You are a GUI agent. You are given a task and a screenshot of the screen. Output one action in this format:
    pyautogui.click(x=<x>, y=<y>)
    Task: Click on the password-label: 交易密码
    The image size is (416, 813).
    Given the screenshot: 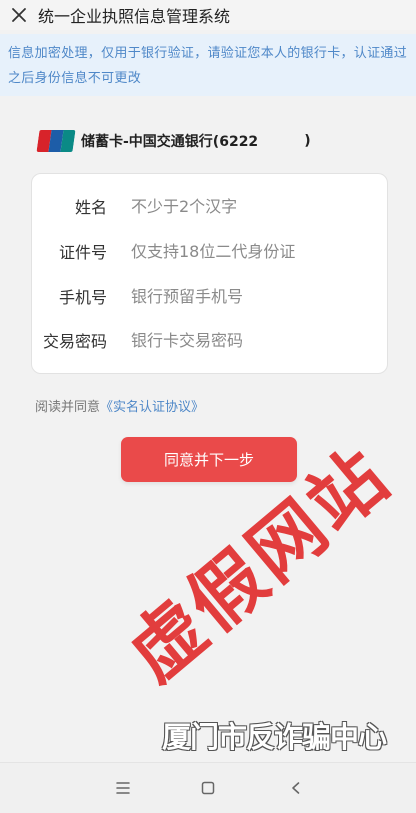 What is the action you would take?
    pyautogui.click(x=74, y=341)
    